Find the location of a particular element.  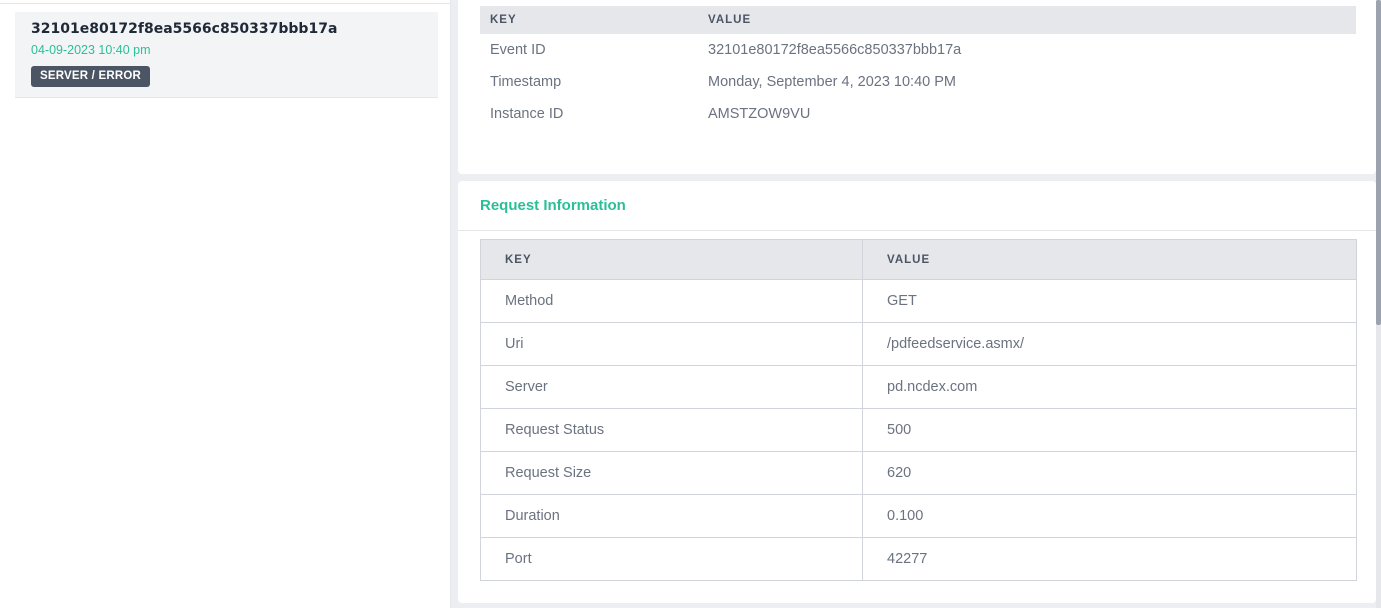

table-row: Request Status 500 is located at coordinates (918, 430).